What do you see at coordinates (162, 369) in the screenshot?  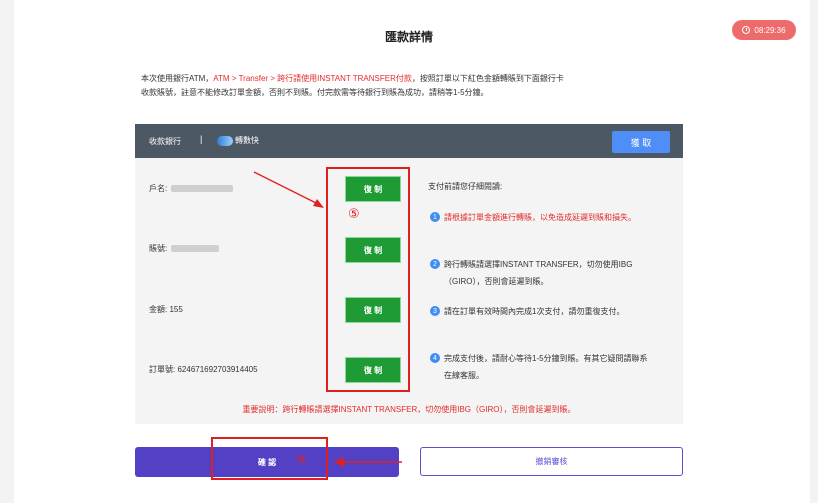 I see `order-label: 訂單號:` at bounding box center [162, 369].